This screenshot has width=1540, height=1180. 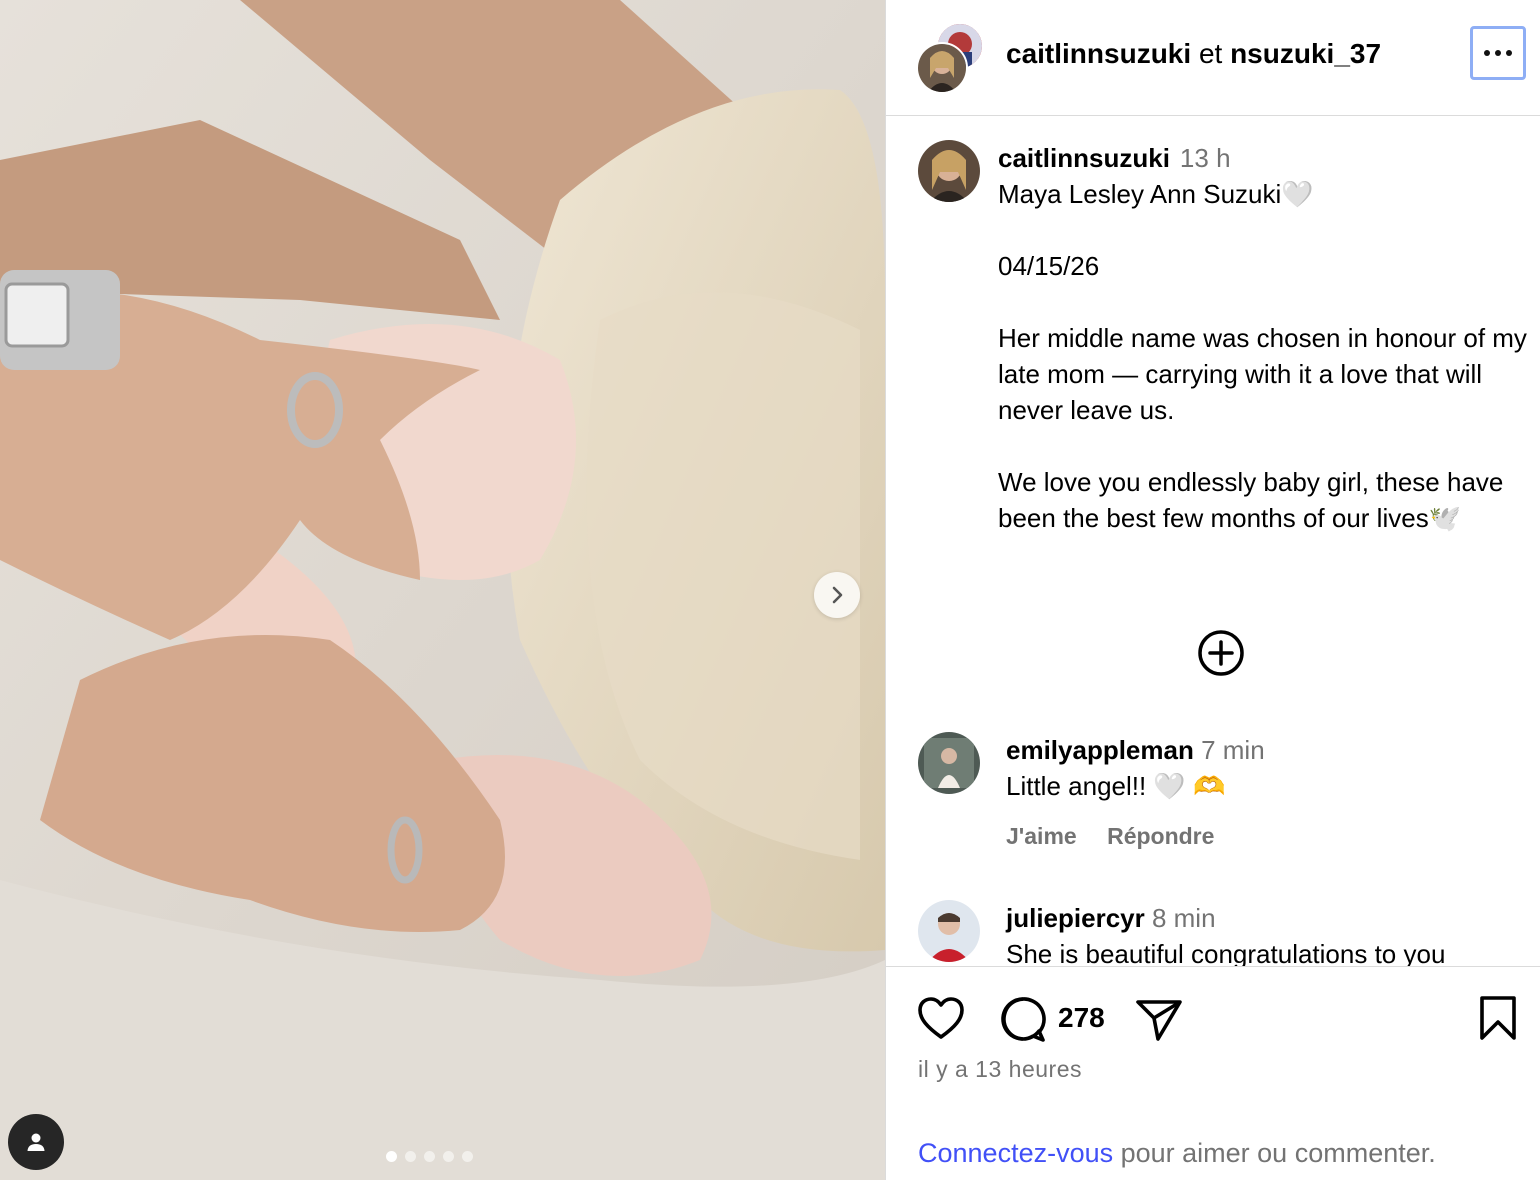 I want to click on caption-line: Maya Lesley Ann Suzuki🤍, so click(x=1156, y=194).